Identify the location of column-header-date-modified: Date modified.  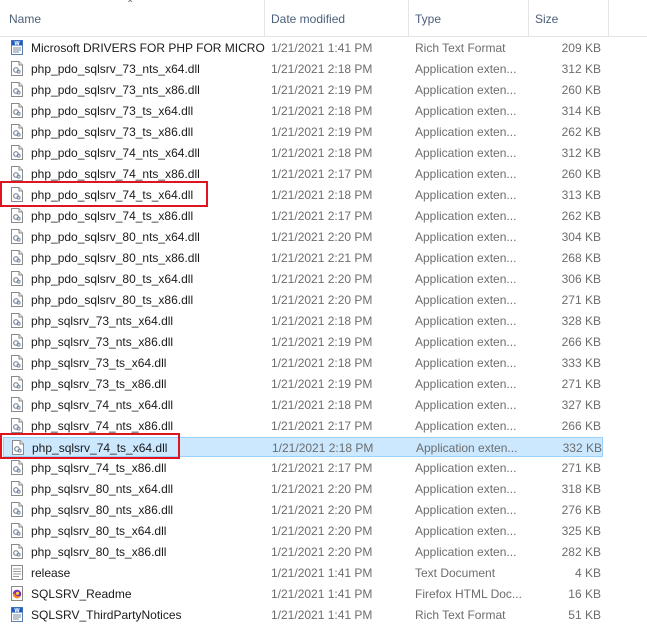
(337, 18).